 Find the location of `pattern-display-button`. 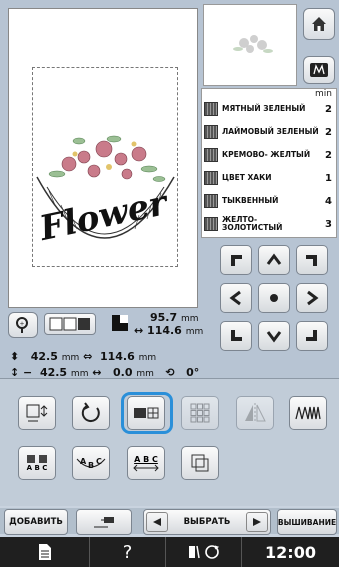

pattern-display-button is located at coordinates (70, 324).